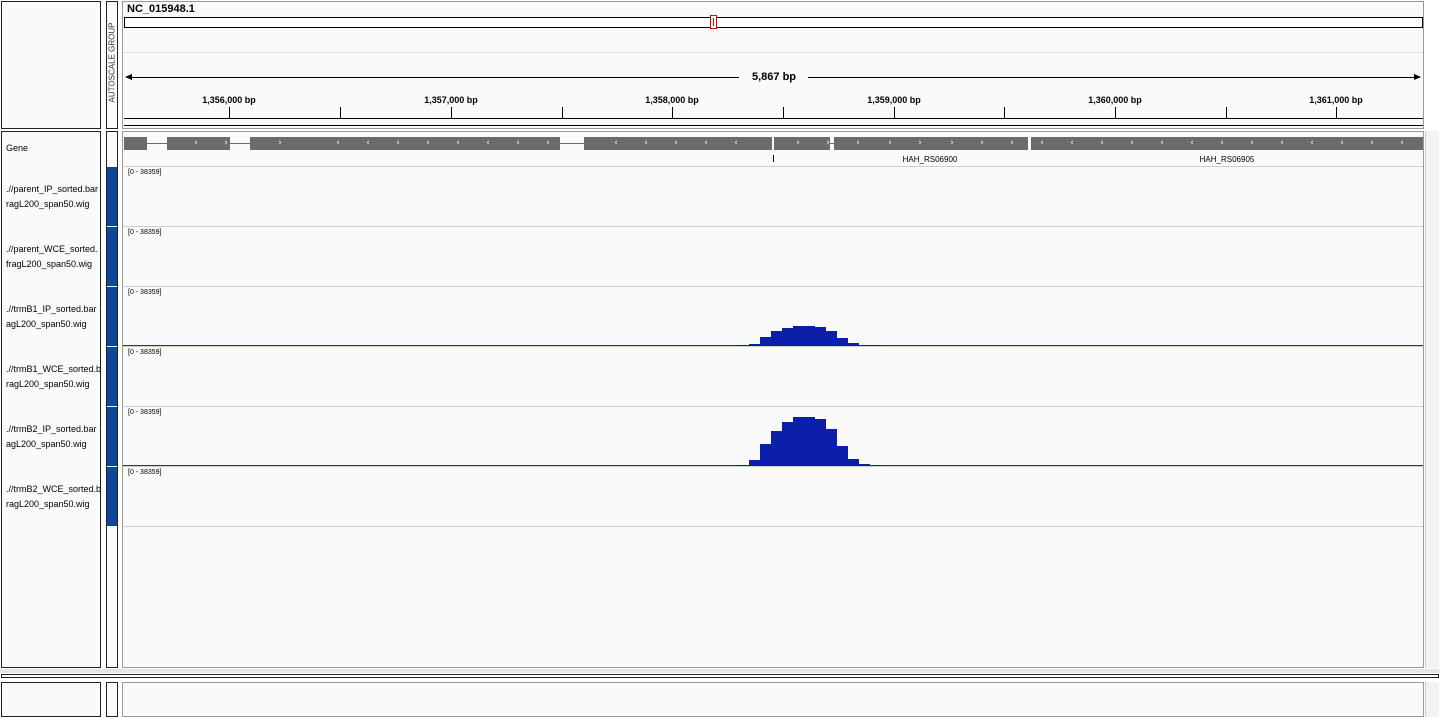 This screenshot has width=1440, height=718. Describe the element at coordinates (773, 22) in the screenshot. I see `chromosome-ideogram` at that location.